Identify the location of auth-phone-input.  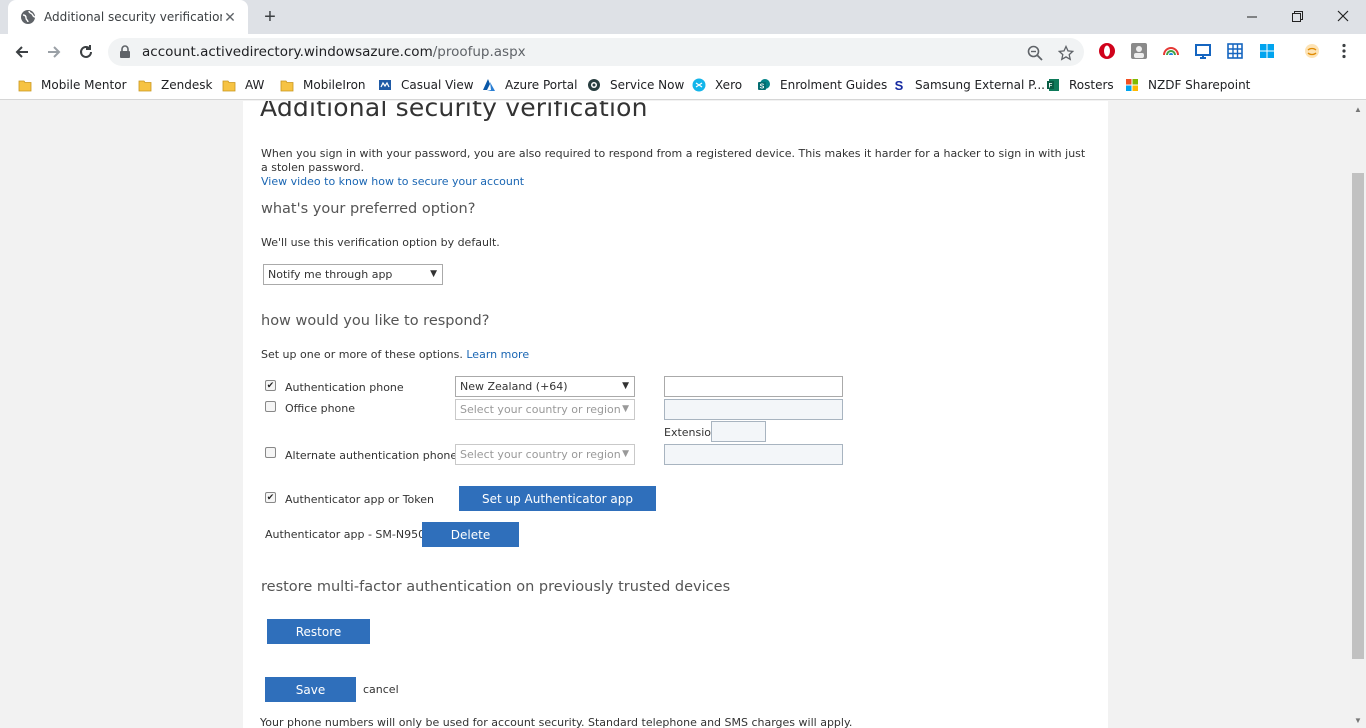
(753, 386).